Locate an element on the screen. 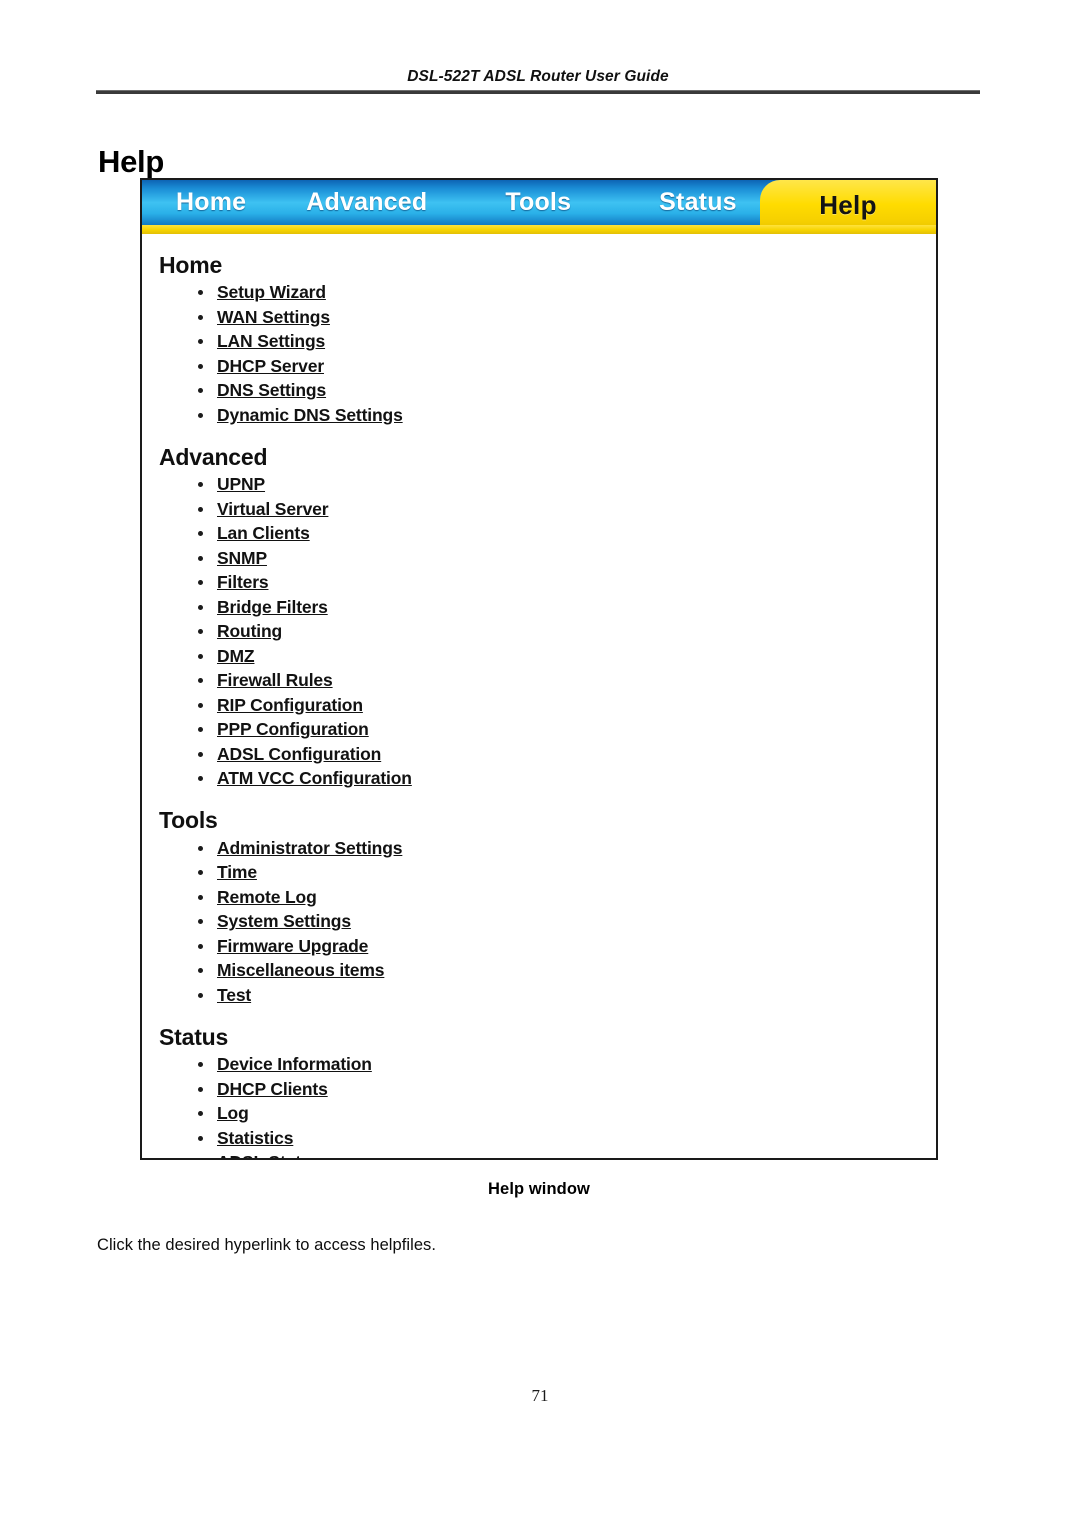 The width and height of the screenshot is (1080, 1528). help-link-routing: Routing is located at coordinates (249, 631).